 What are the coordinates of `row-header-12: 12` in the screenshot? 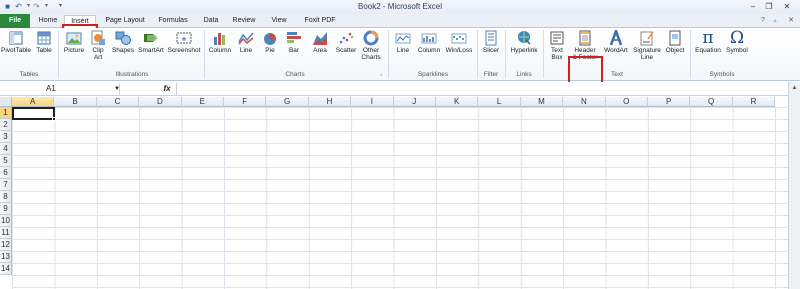 It's located at (6, 245).